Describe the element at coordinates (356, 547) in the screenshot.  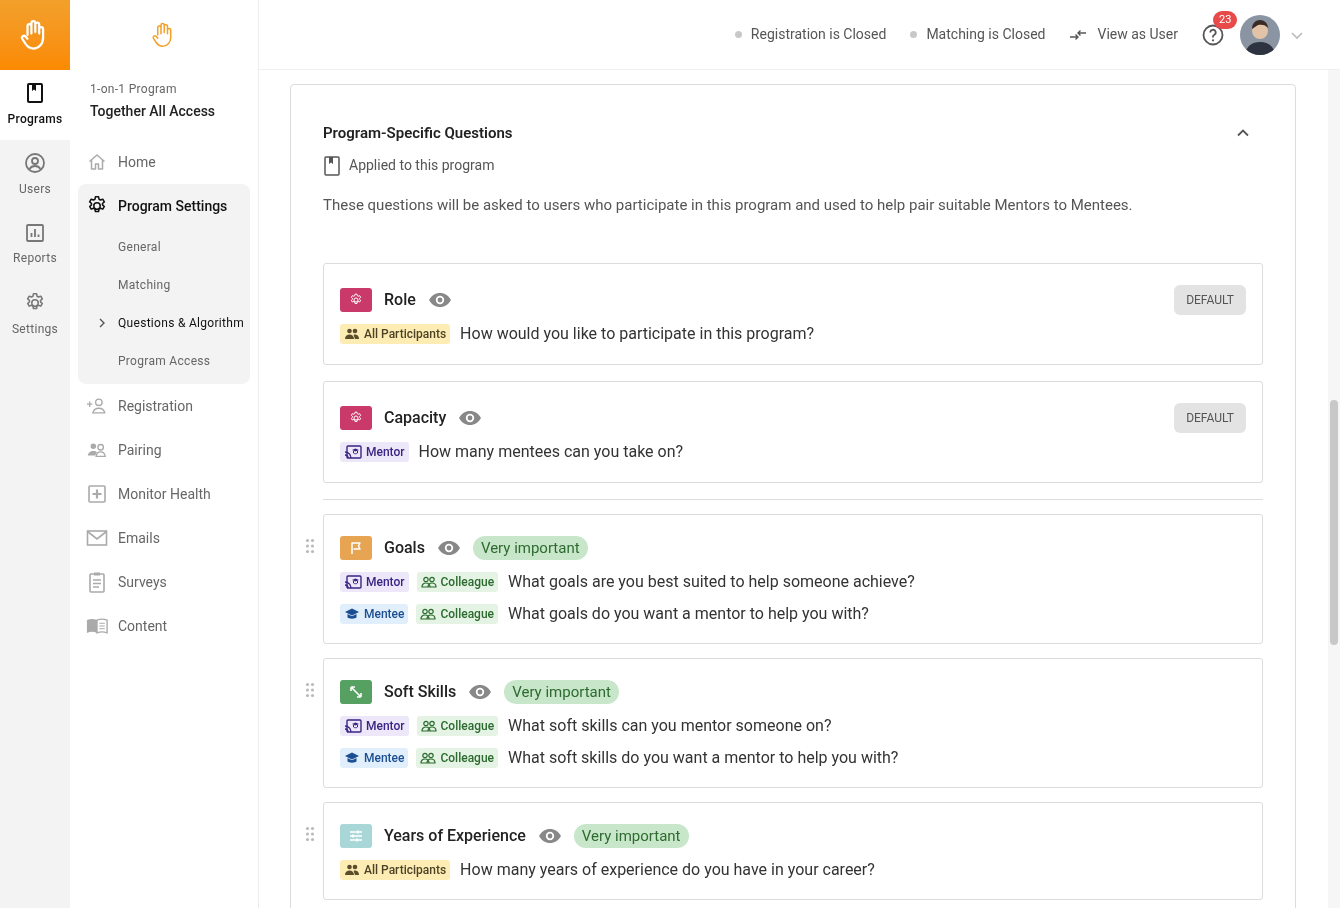
I see `flag-icon` at that location.